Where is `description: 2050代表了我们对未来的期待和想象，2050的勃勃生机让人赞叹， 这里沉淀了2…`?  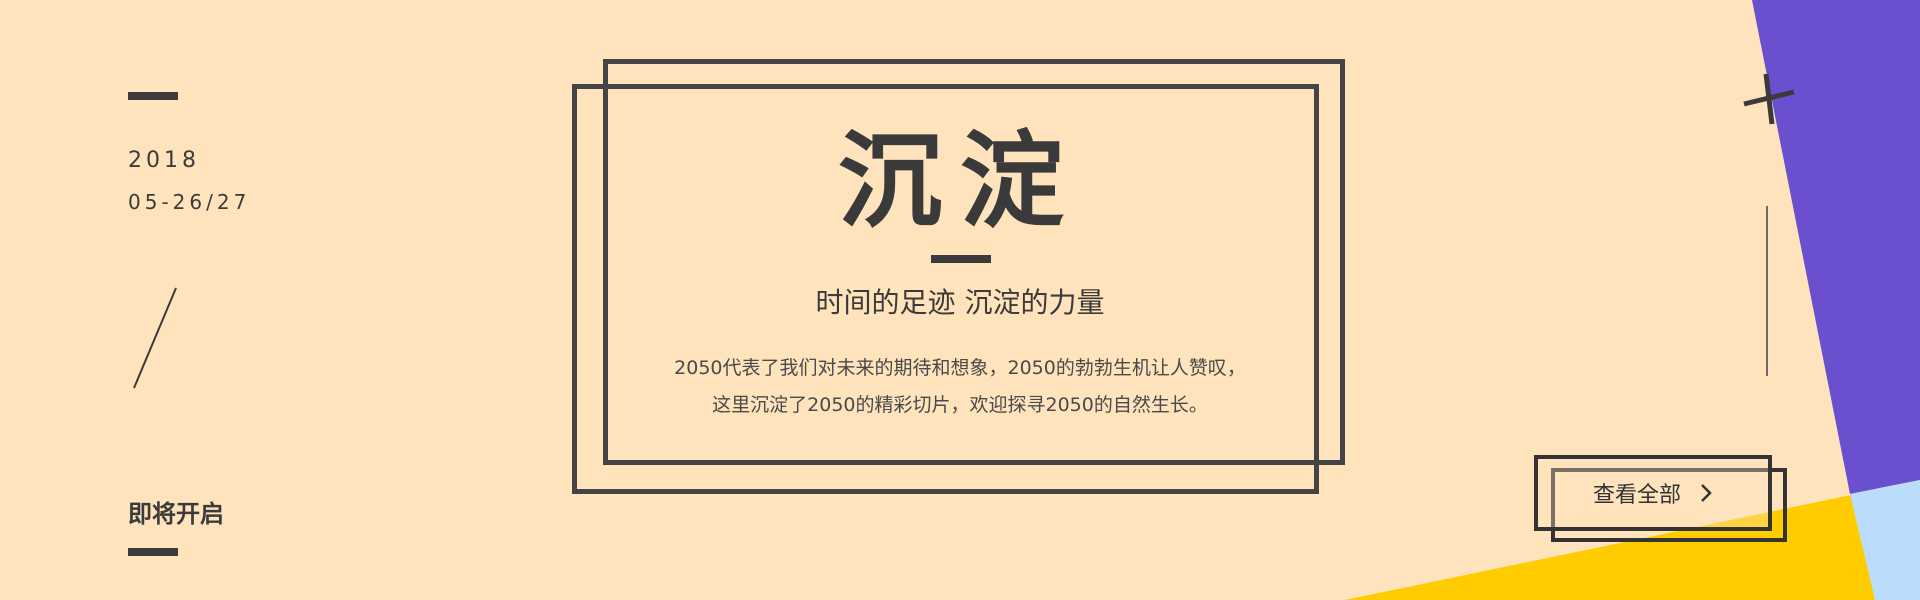 description: 2050代表了我们对未来的期待和想象，2050的勃勃生机让人赞叹， 这里沉淀了2… is located at coordinates (960, 387).